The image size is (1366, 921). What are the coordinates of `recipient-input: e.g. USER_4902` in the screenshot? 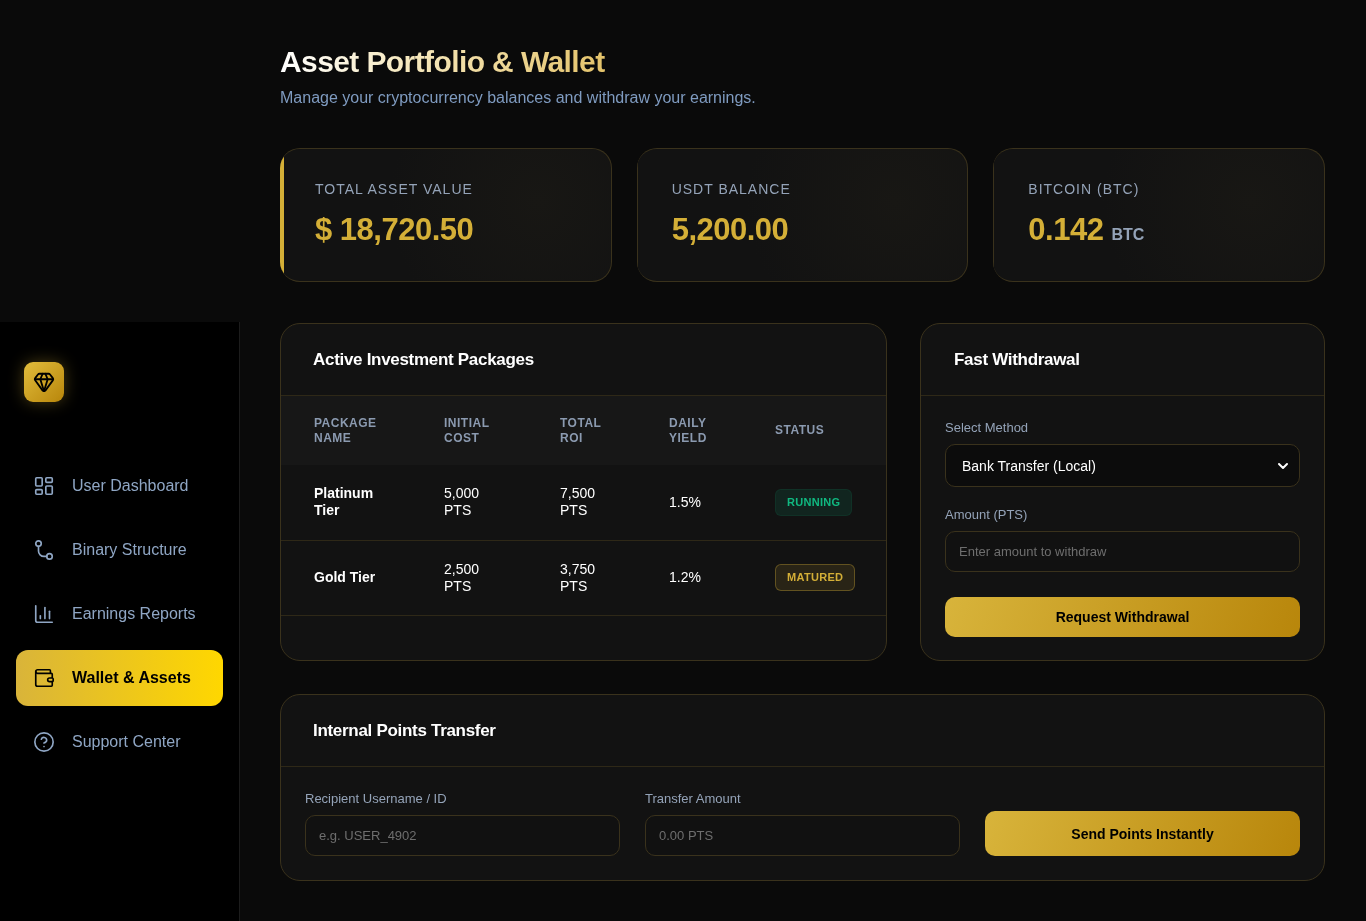 It's located at (462, 835).